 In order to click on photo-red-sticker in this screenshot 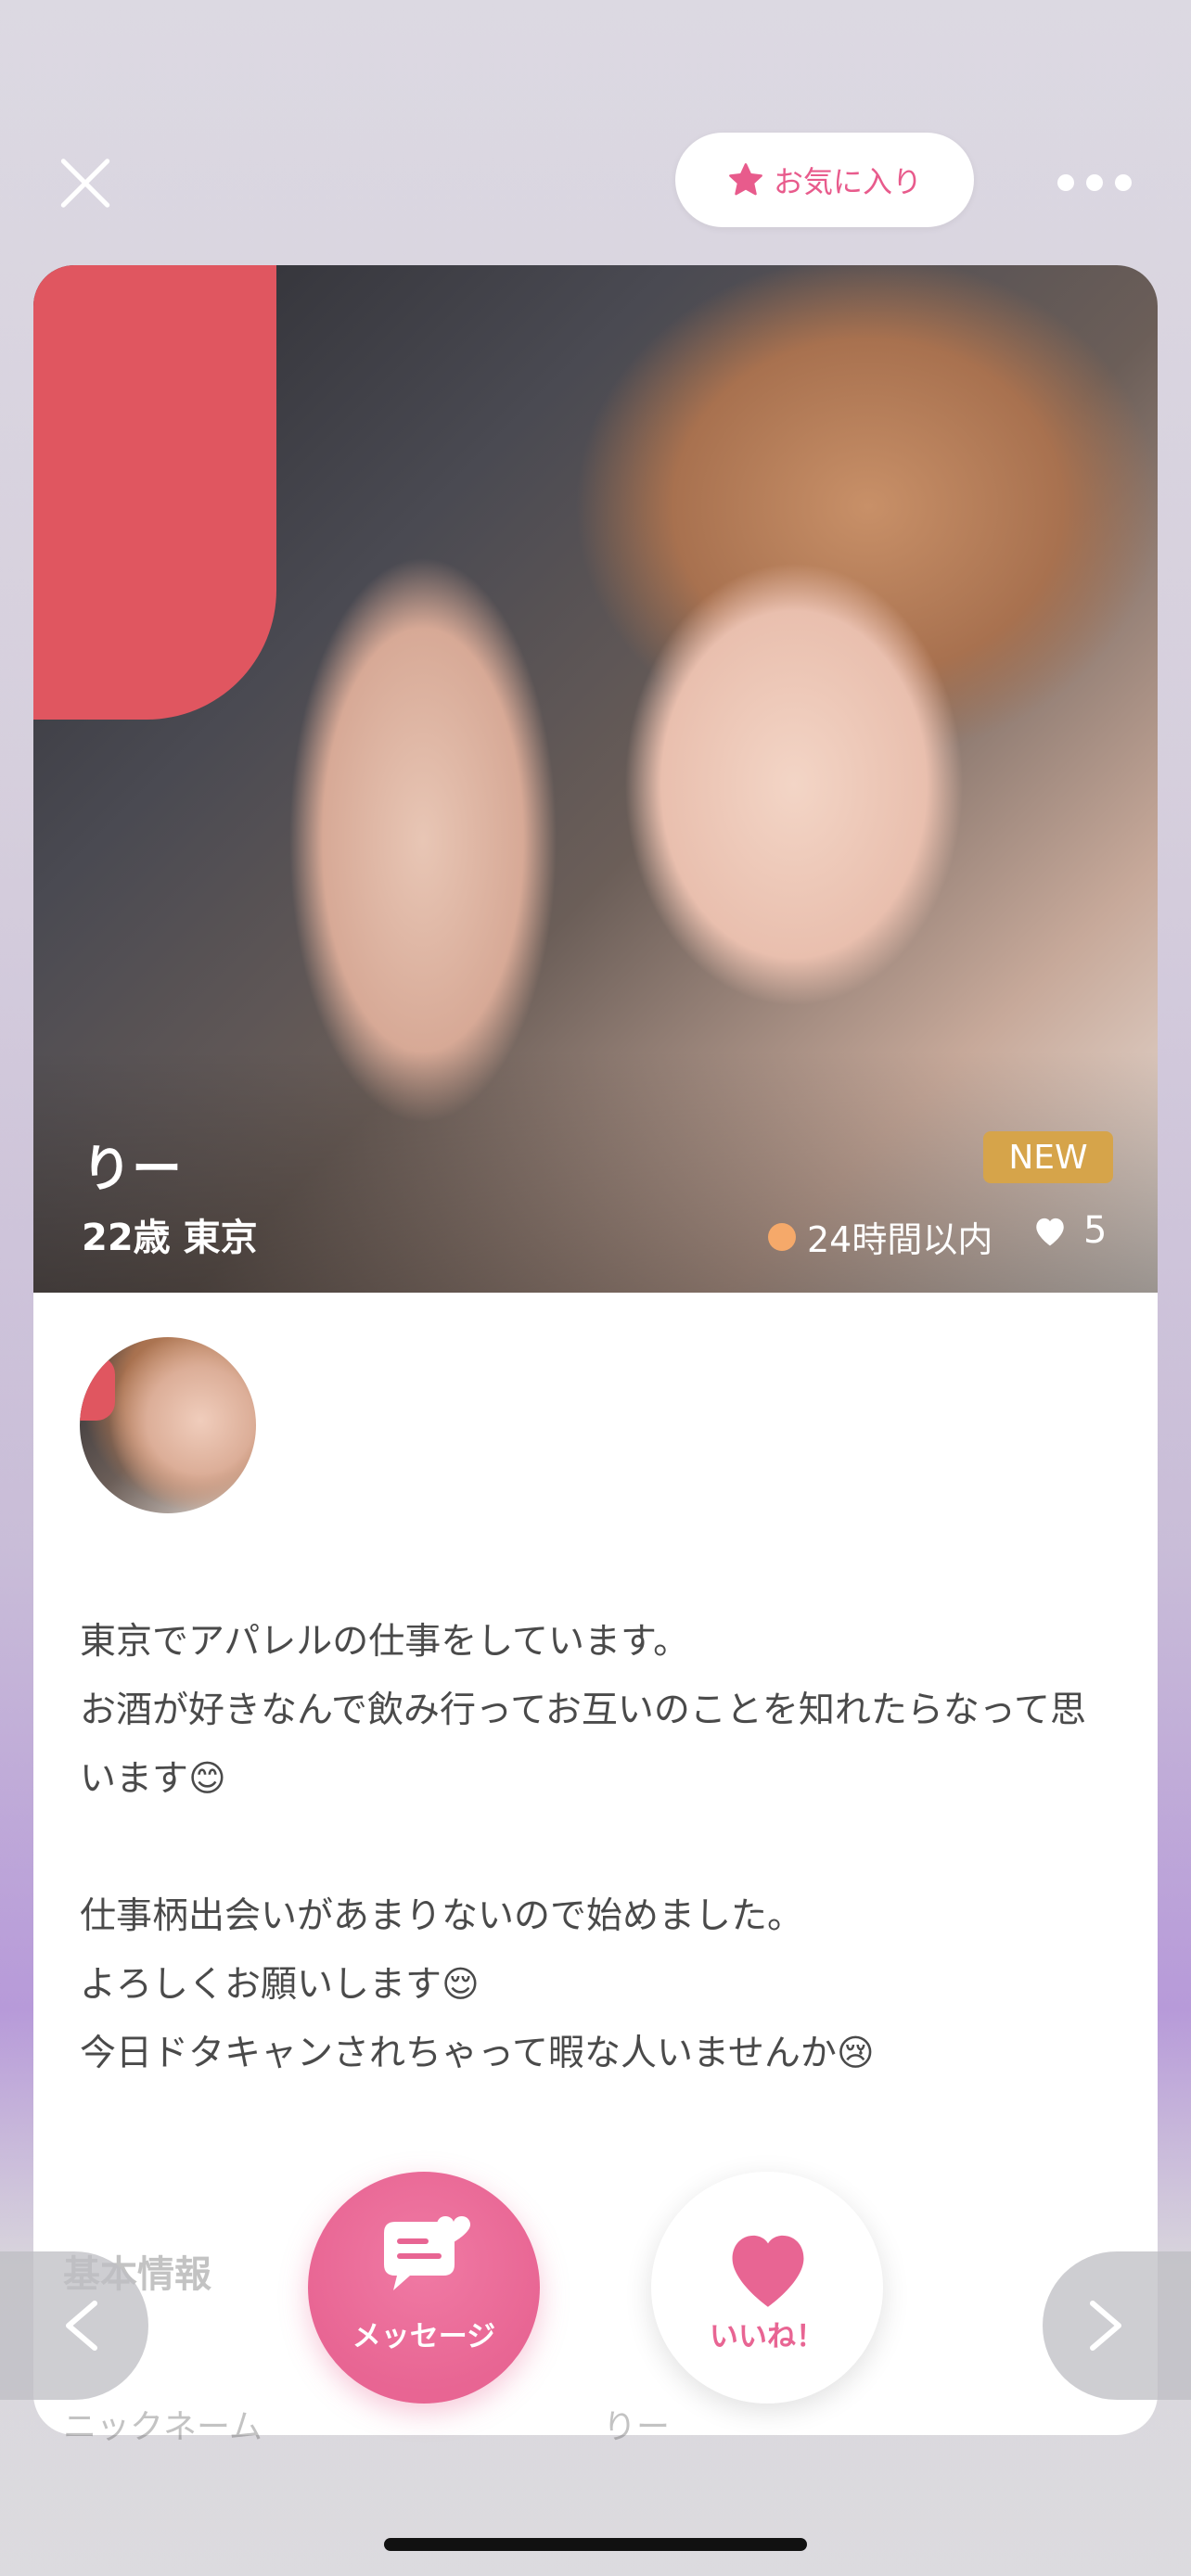, I will do `click(154, 492)`.